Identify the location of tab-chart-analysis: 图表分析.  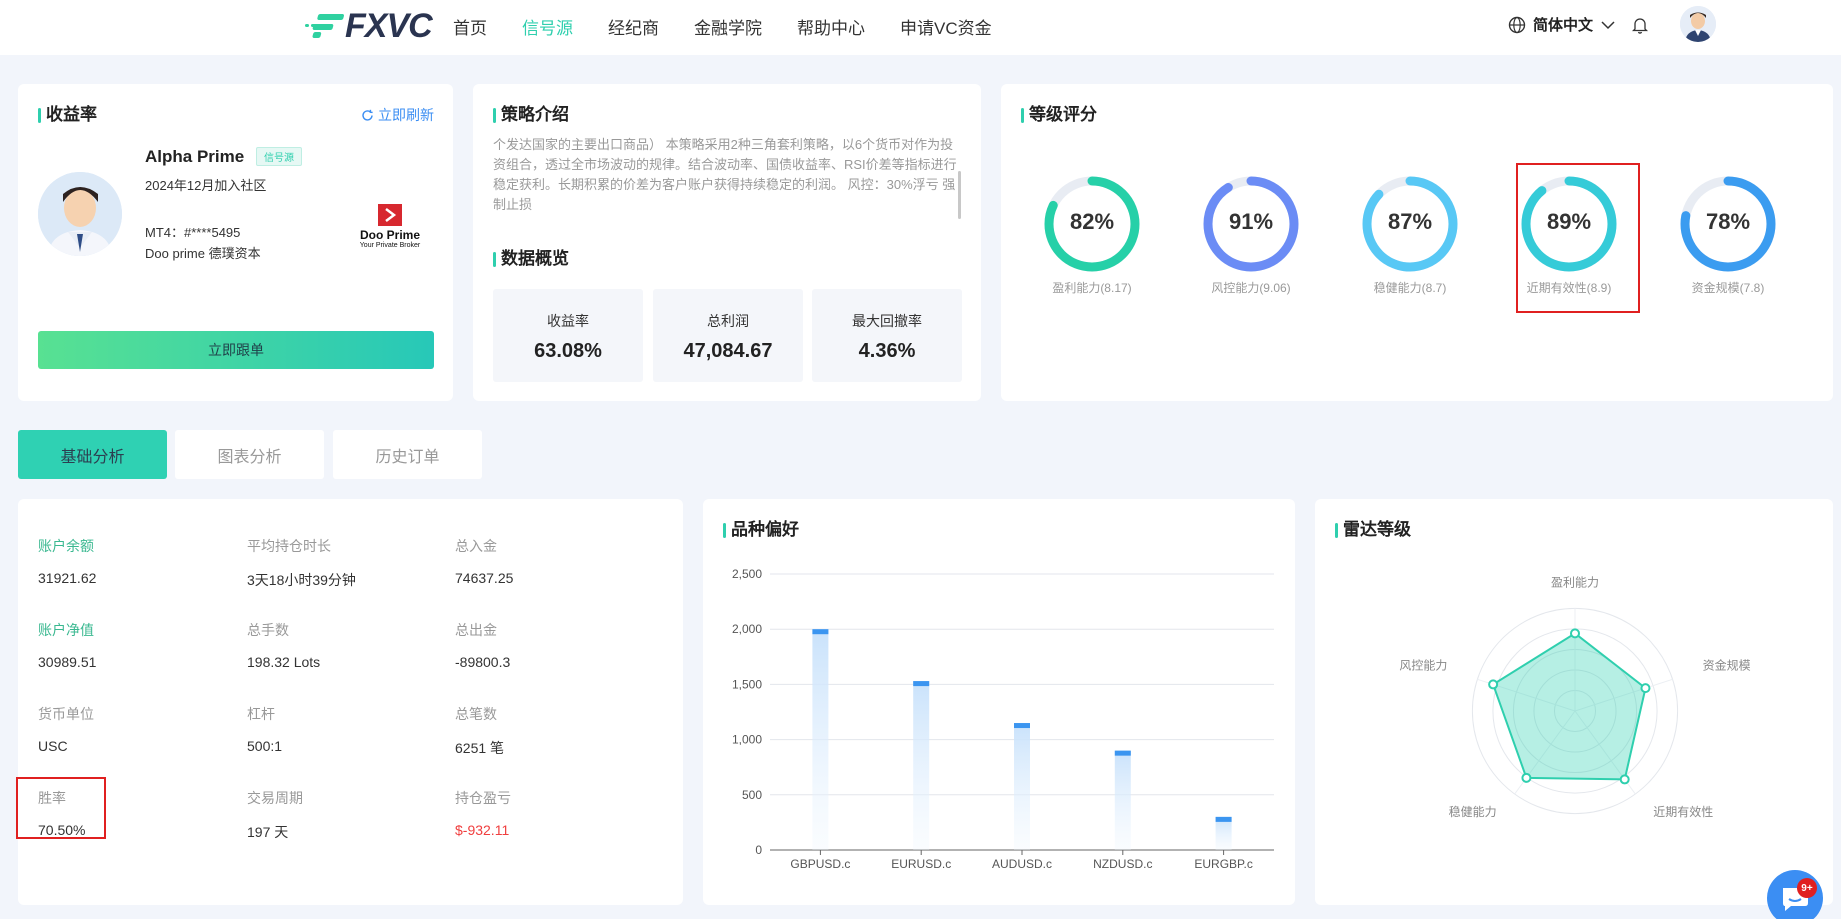
(249, 454).